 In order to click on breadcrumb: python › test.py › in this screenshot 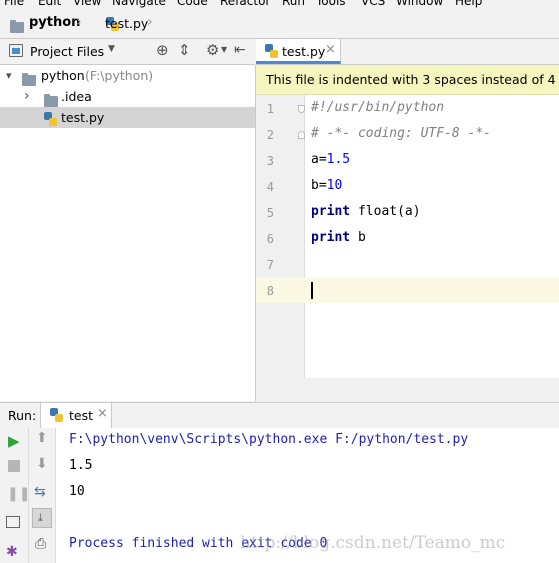, I will do `click(279, 24)`.